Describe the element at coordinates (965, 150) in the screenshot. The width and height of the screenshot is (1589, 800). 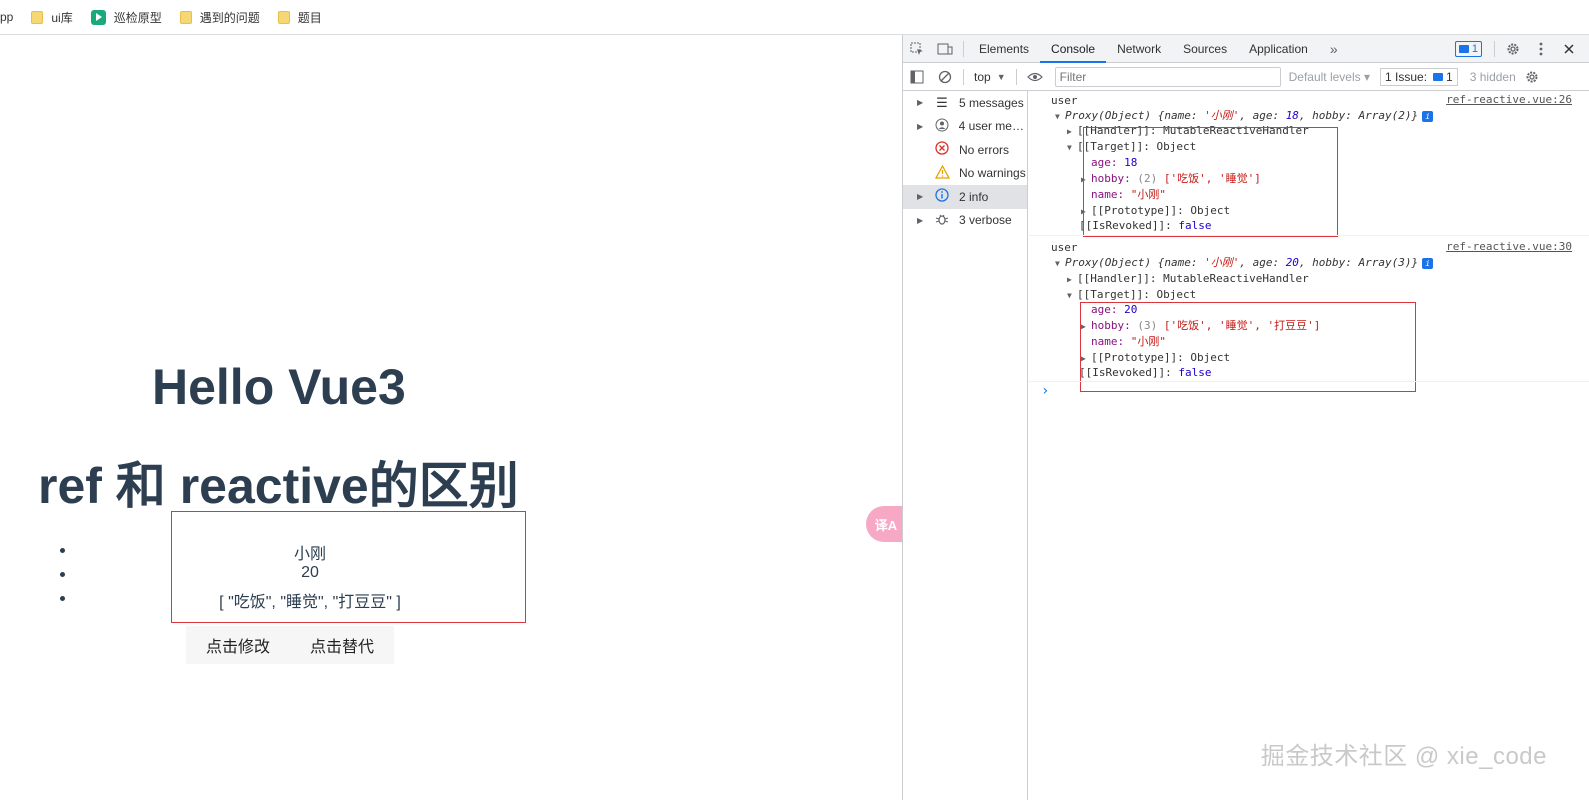
I see `sidebar-item-errors: No errors` at that location.